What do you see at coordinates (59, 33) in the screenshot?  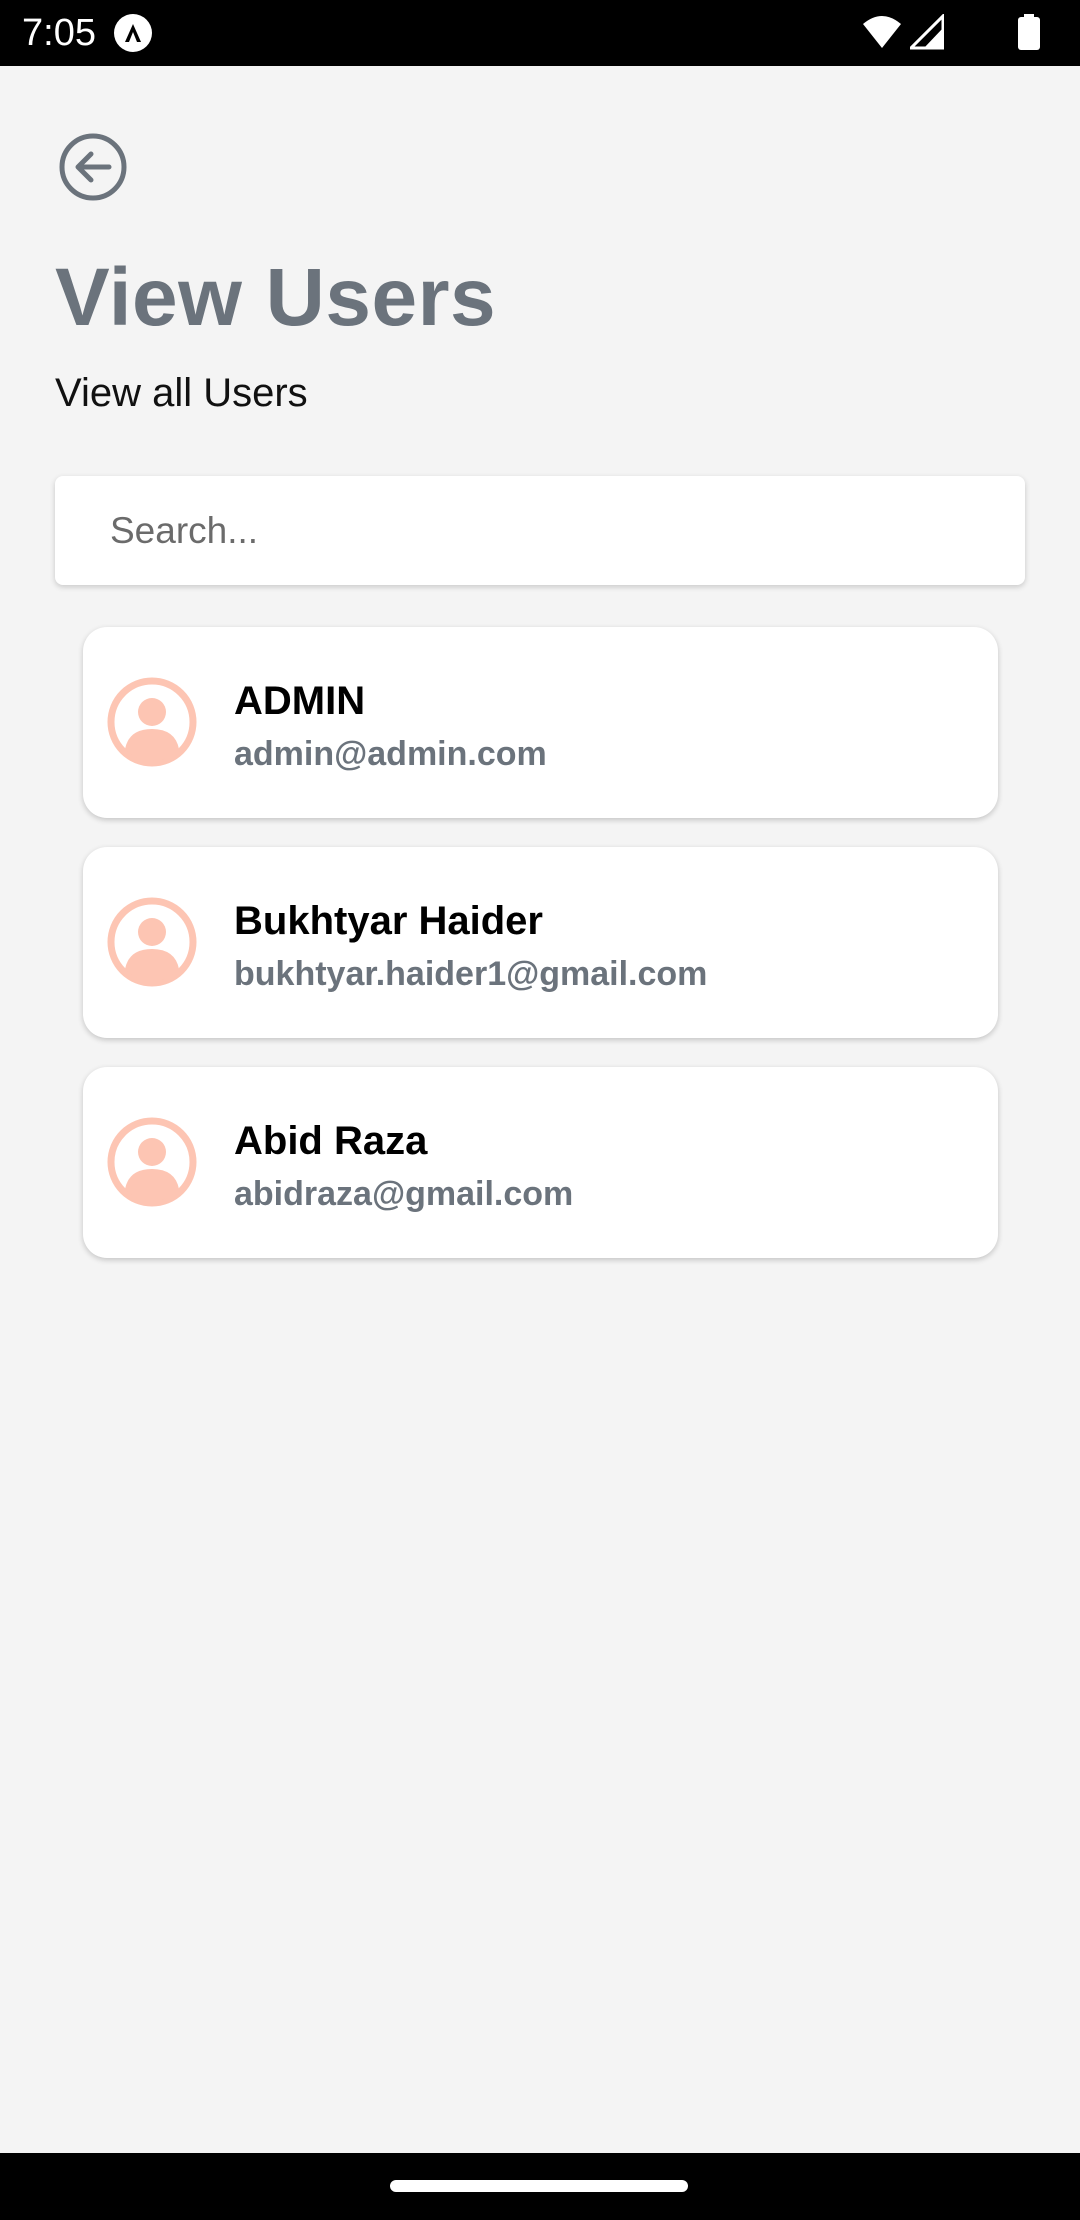 I see `status-time: 7:05` at bounding box center [59, 33].